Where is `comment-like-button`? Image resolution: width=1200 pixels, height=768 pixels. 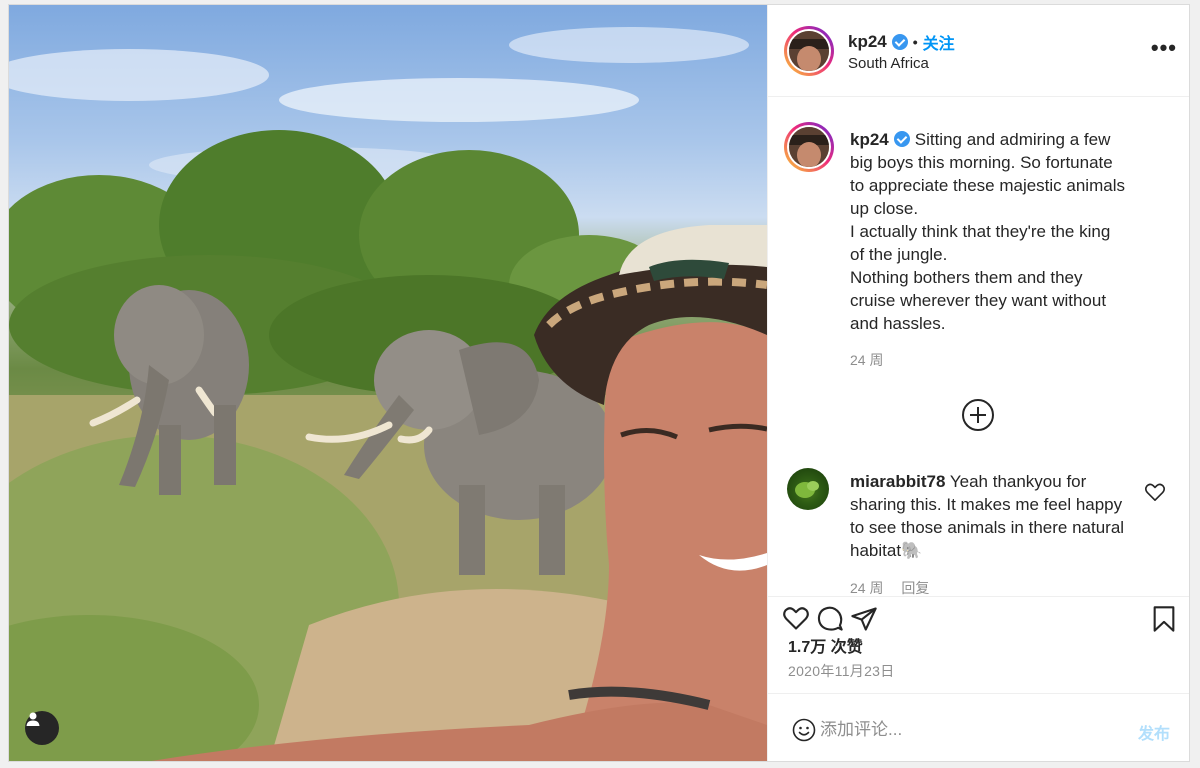
comment-like-button is located at coordinates (1155, 494).